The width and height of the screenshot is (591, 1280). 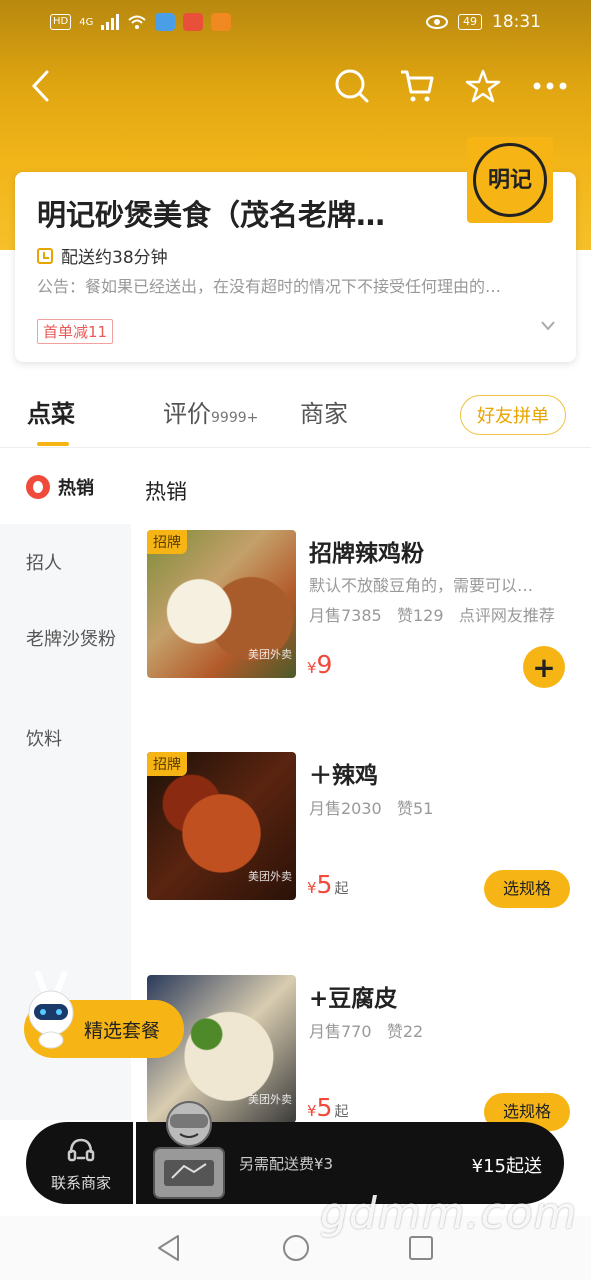 I want to click on add-to-cart-button: +, so click(x=544, y=667).